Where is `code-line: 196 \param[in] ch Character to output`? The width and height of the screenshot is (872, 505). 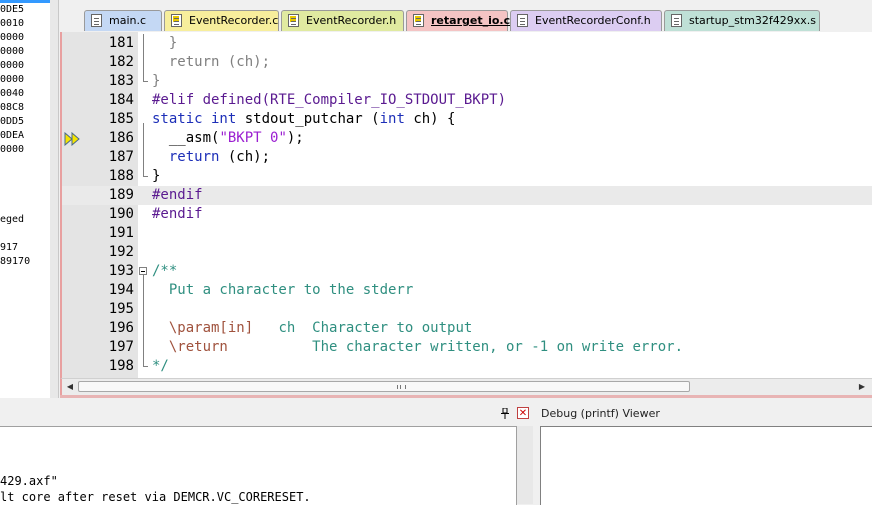
code-line: 196 \param[in] ch Character to output is located at coordinates (467, 328).